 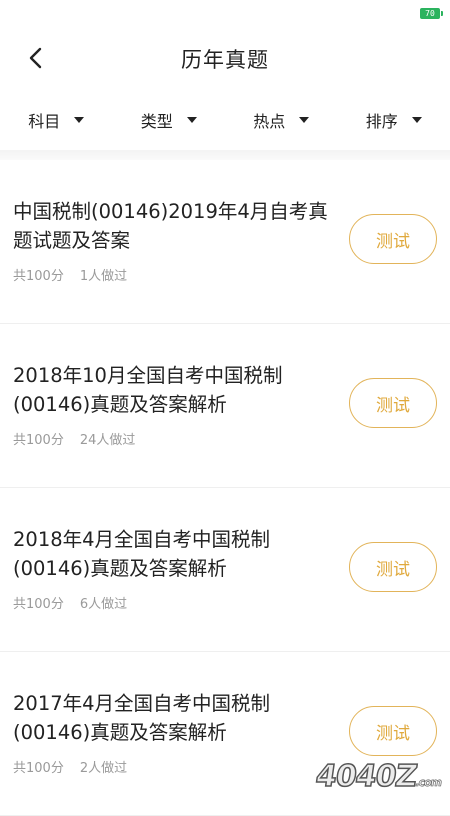 What do you see at coordinates (44, 120) in the screenshot?
I see `filter-label: 科目` at bounding box center [44, 120].